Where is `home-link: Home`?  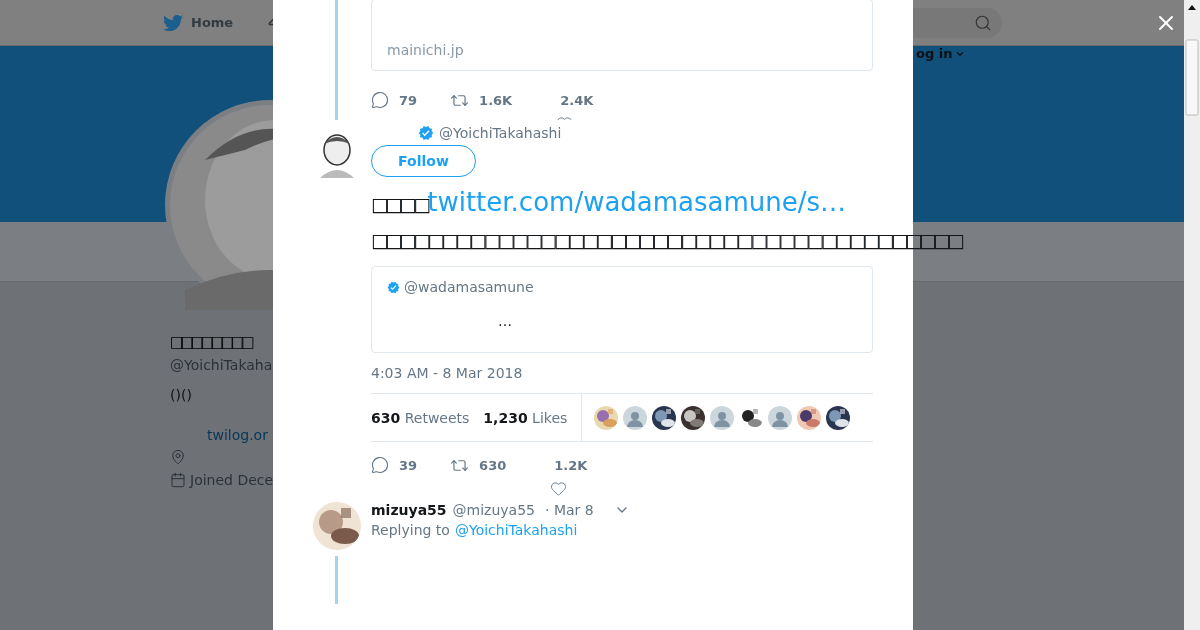
home-link: Home is located at coordinates (198, 22).